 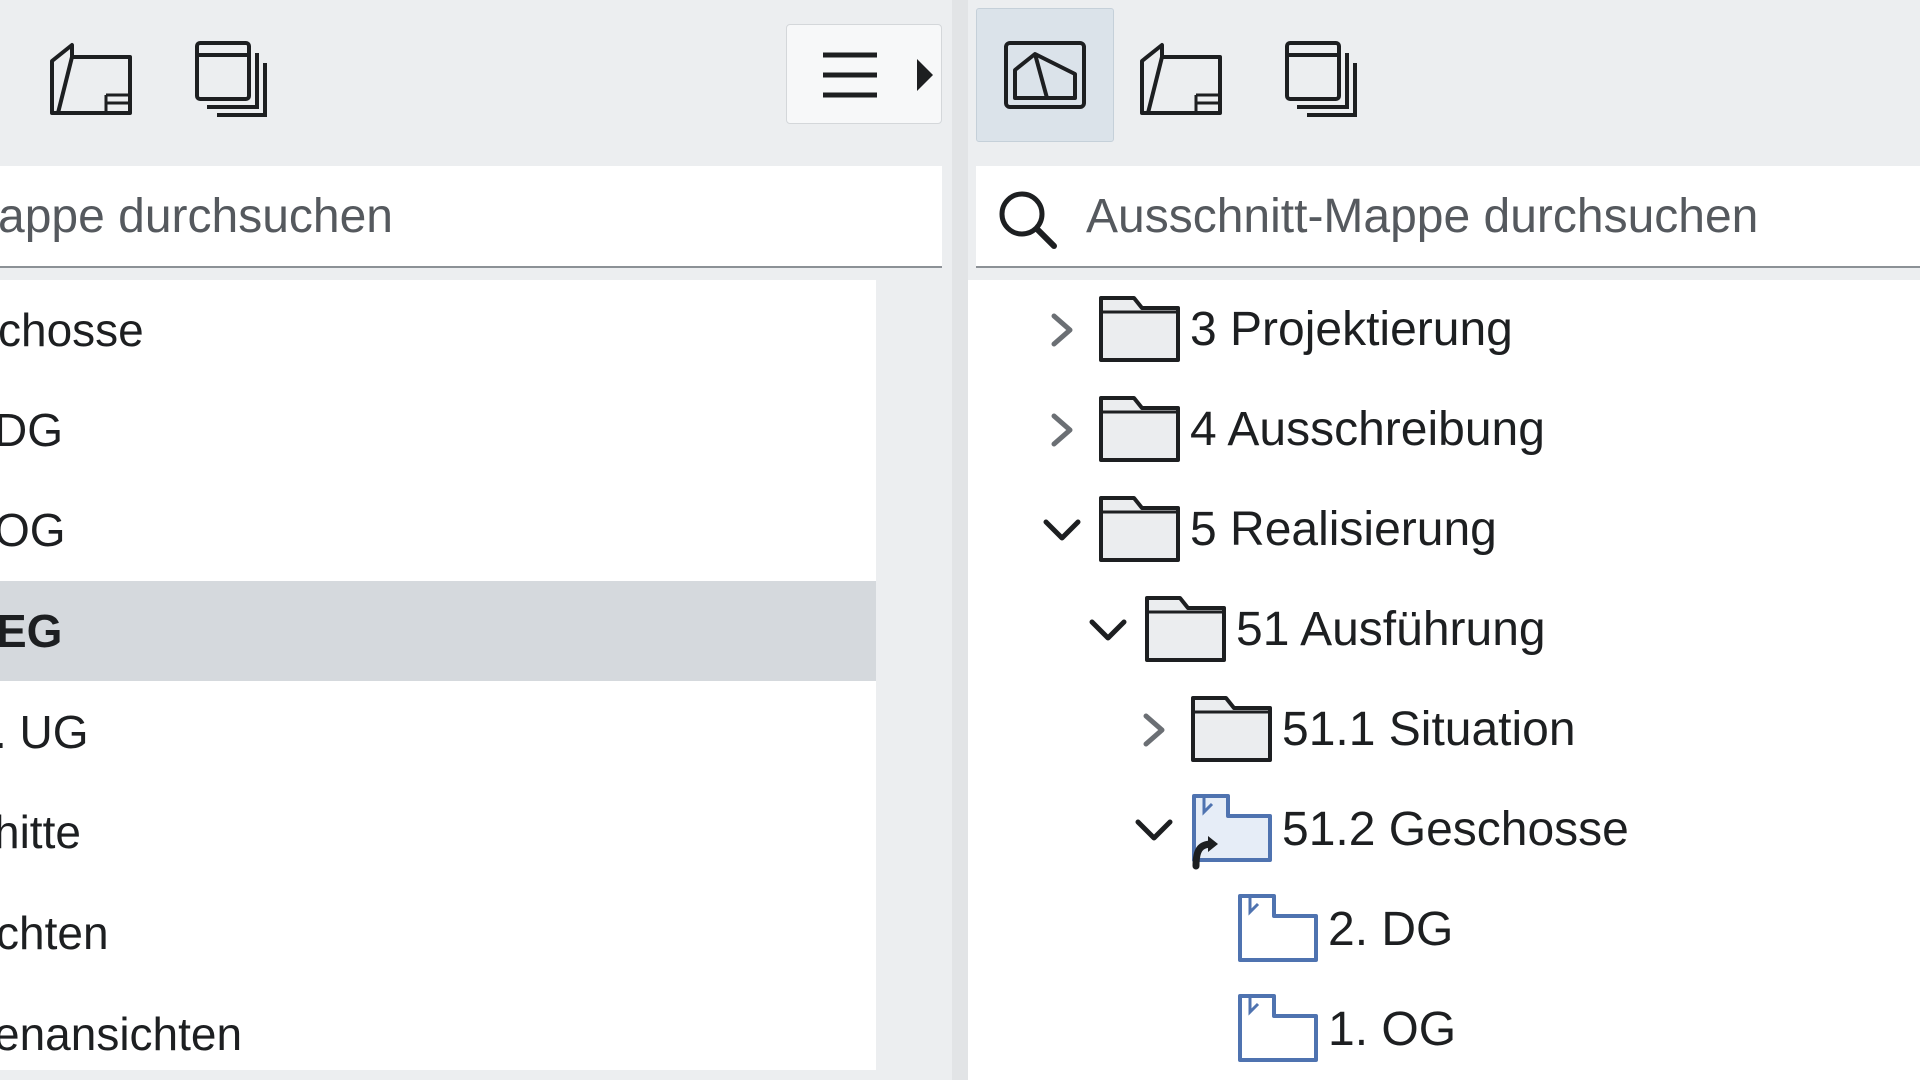 I want to click on tree-item-label: 5 Realisierung, so click(x=1343, y=529).